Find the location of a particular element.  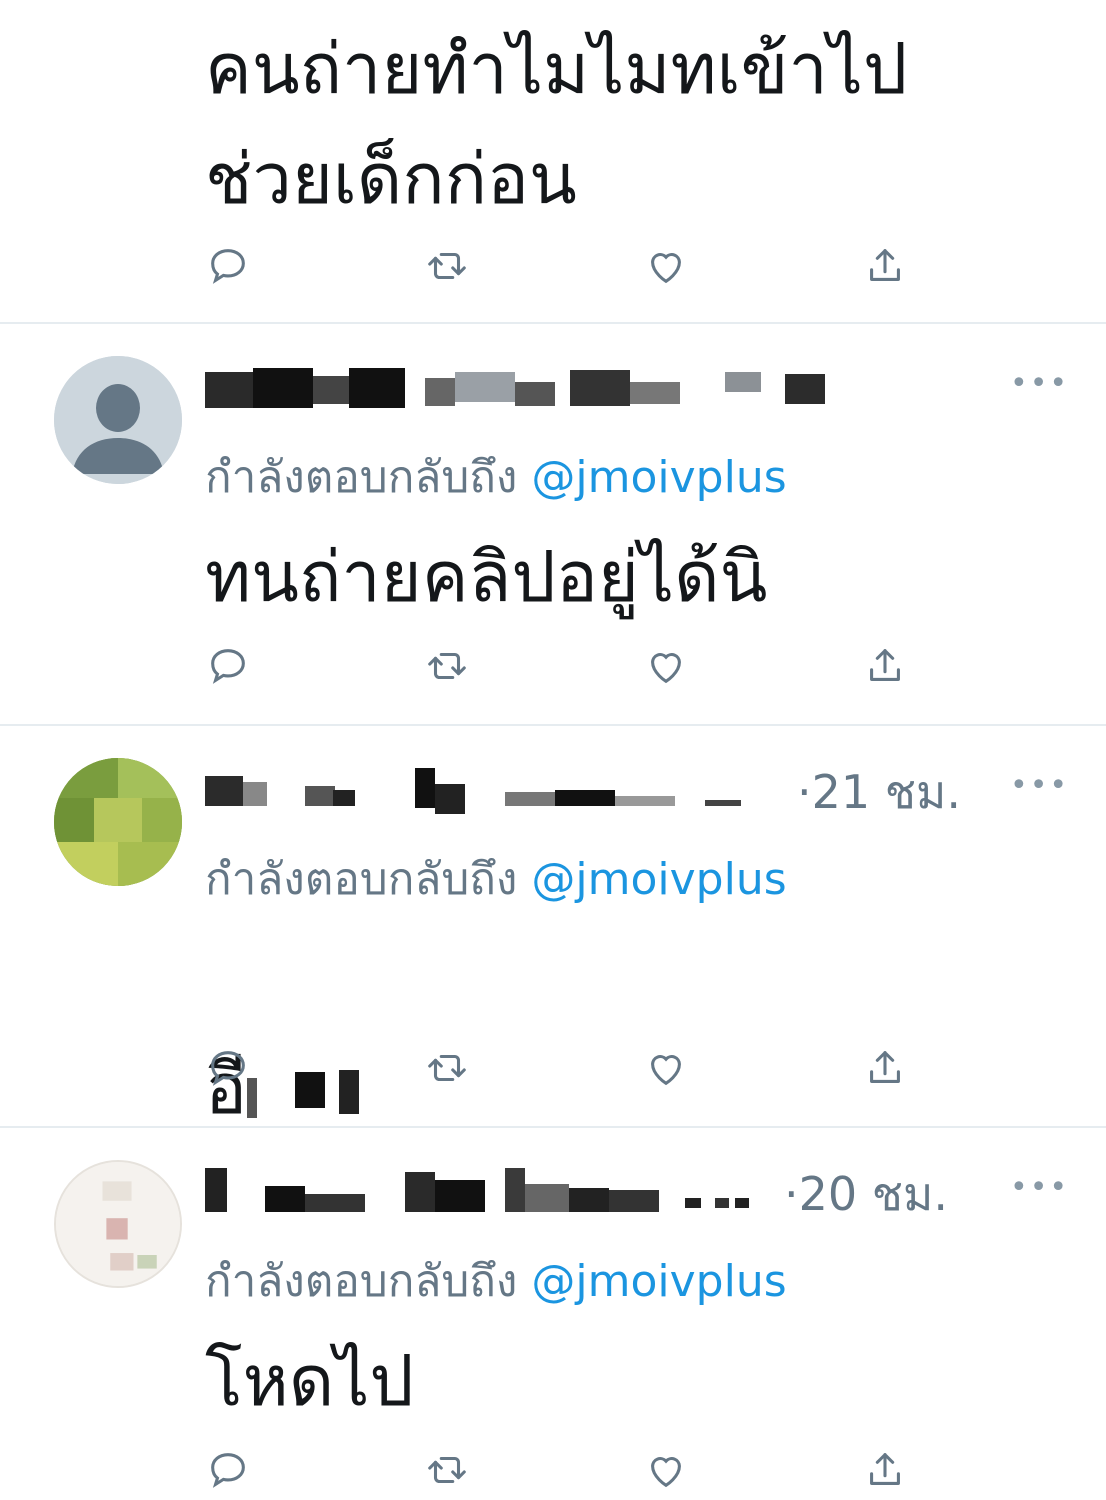

tweet-text: ทนถ่ายคลิปอยู่ได้นิ is located at coordinates (486, 577).